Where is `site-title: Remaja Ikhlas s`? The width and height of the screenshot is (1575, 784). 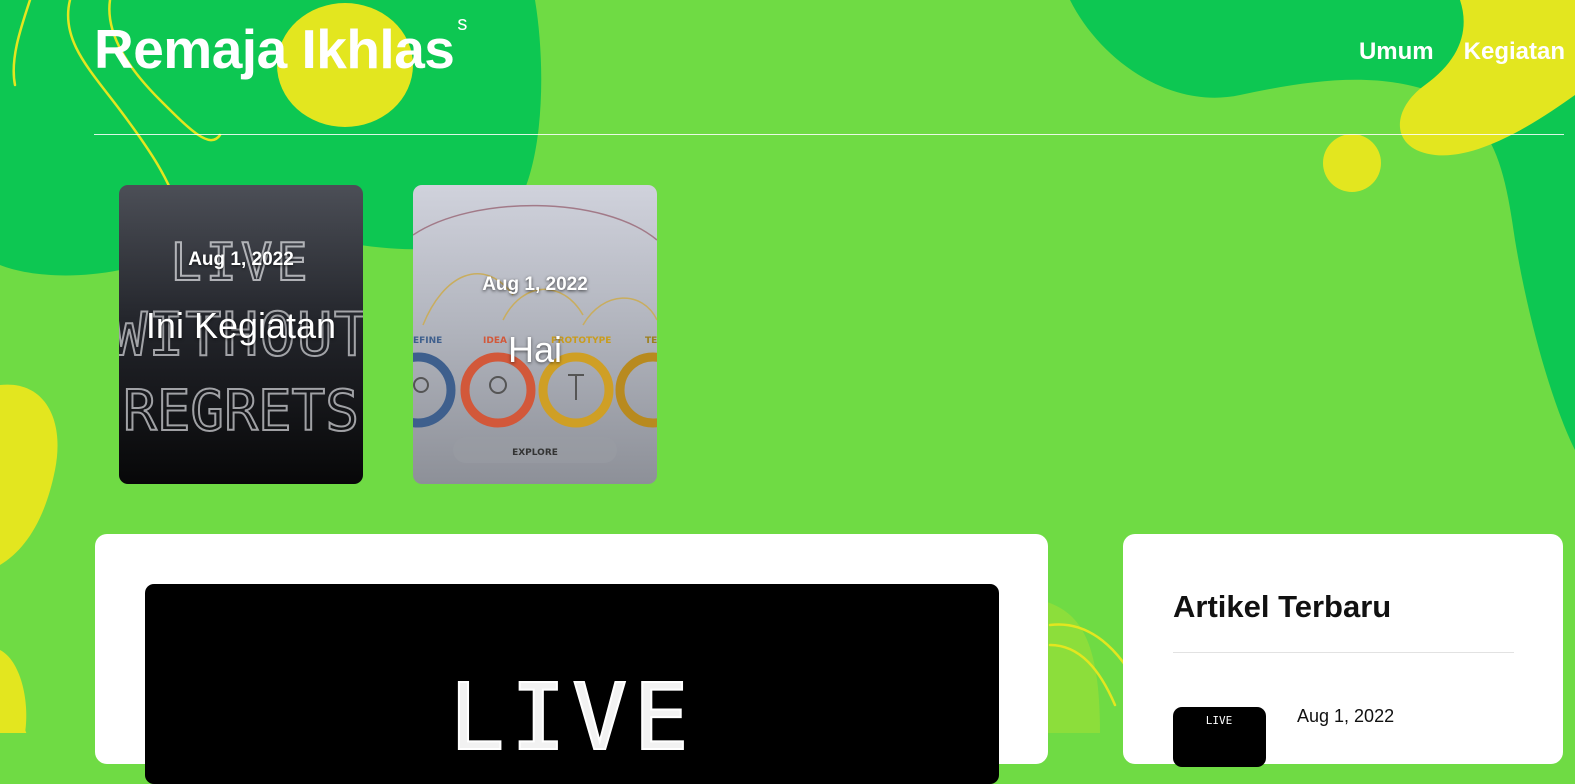
site-title: Remaja Ikhlas s is located at coordinates (280, 45).